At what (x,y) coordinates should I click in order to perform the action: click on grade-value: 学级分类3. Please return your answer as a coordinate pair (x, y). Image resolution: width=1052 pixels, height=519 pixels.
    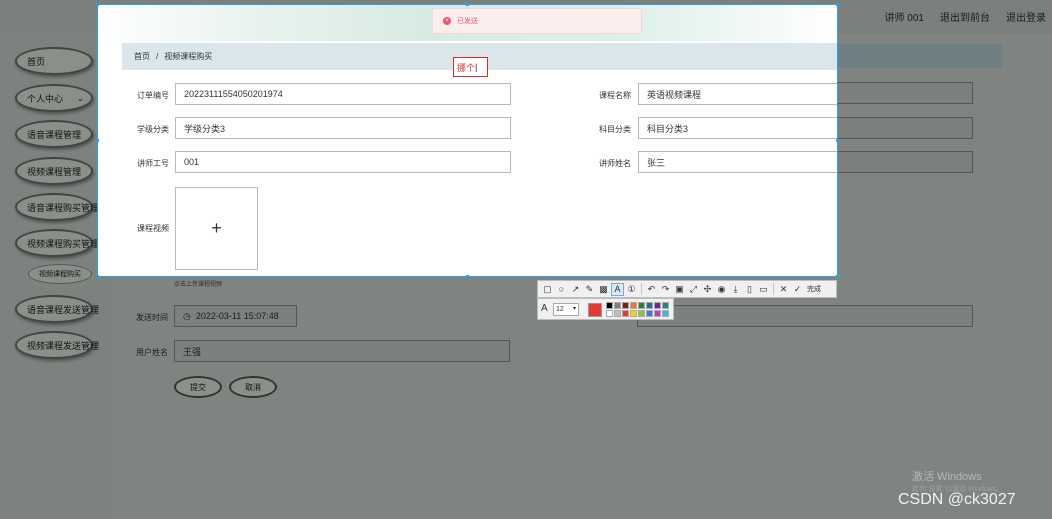
    Looking at the image, I should click on (205, 128).